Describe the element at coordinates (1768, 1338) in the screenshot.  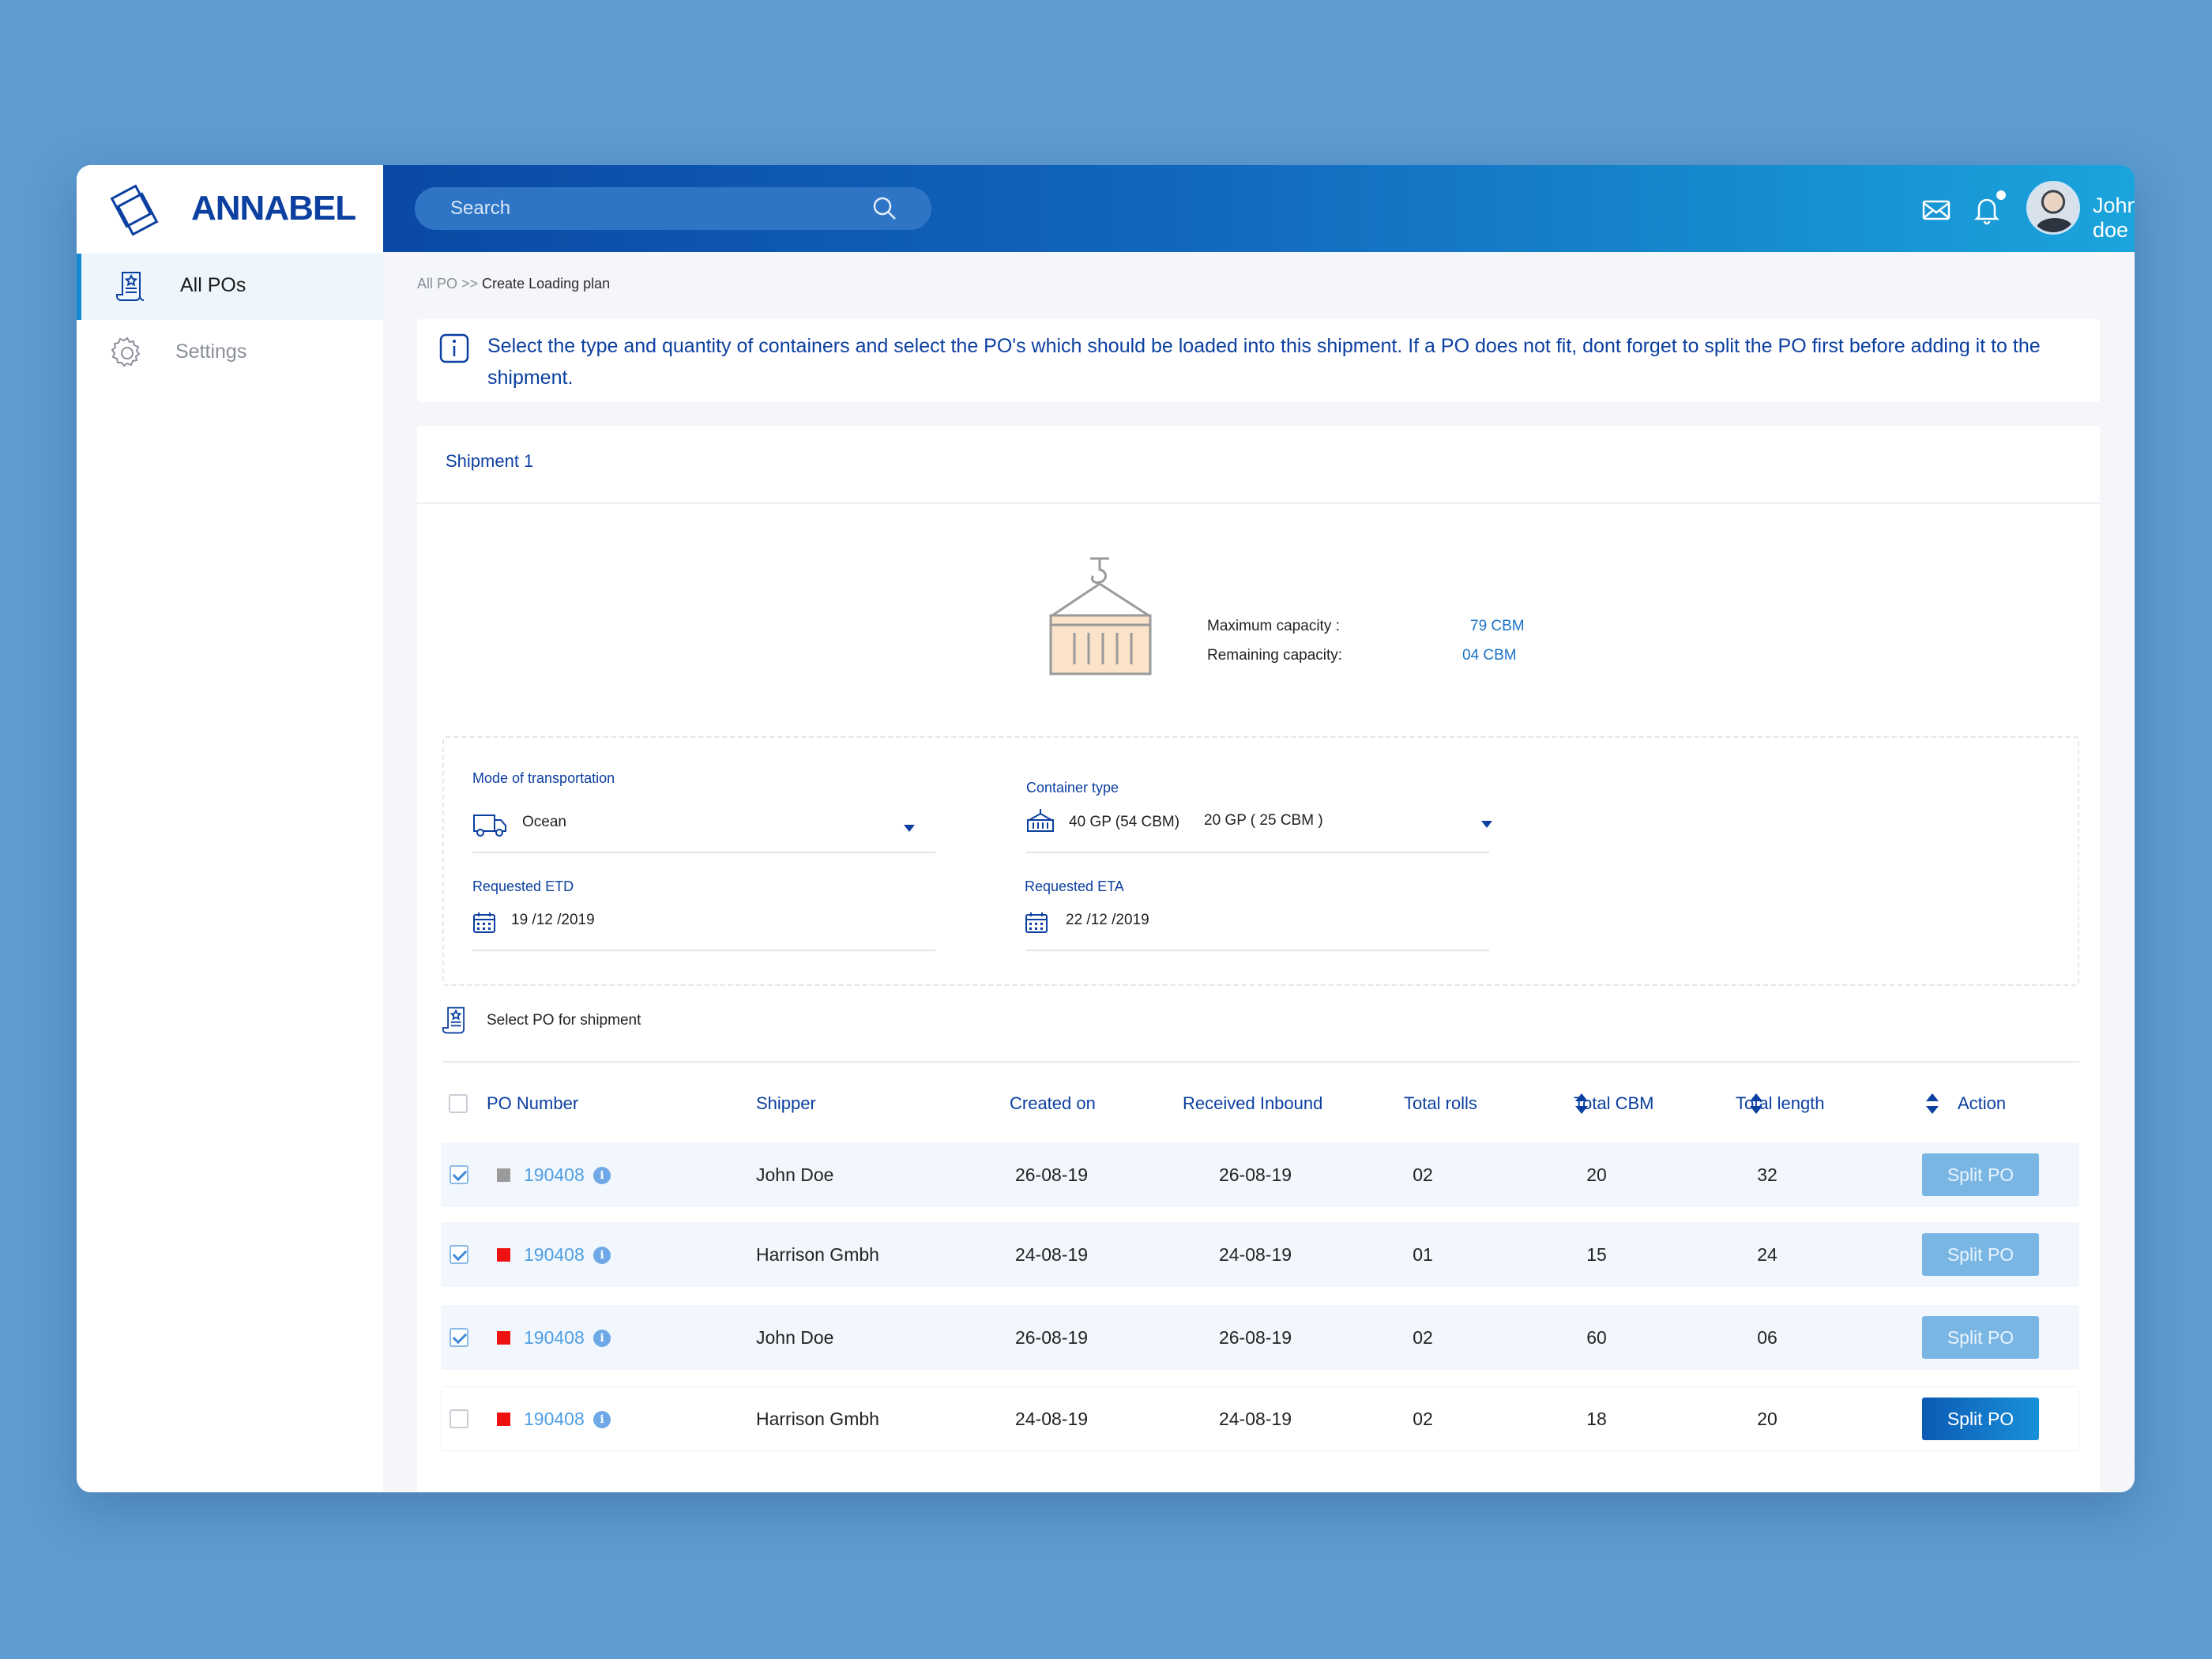
I see `length-cell: 06` at that location.